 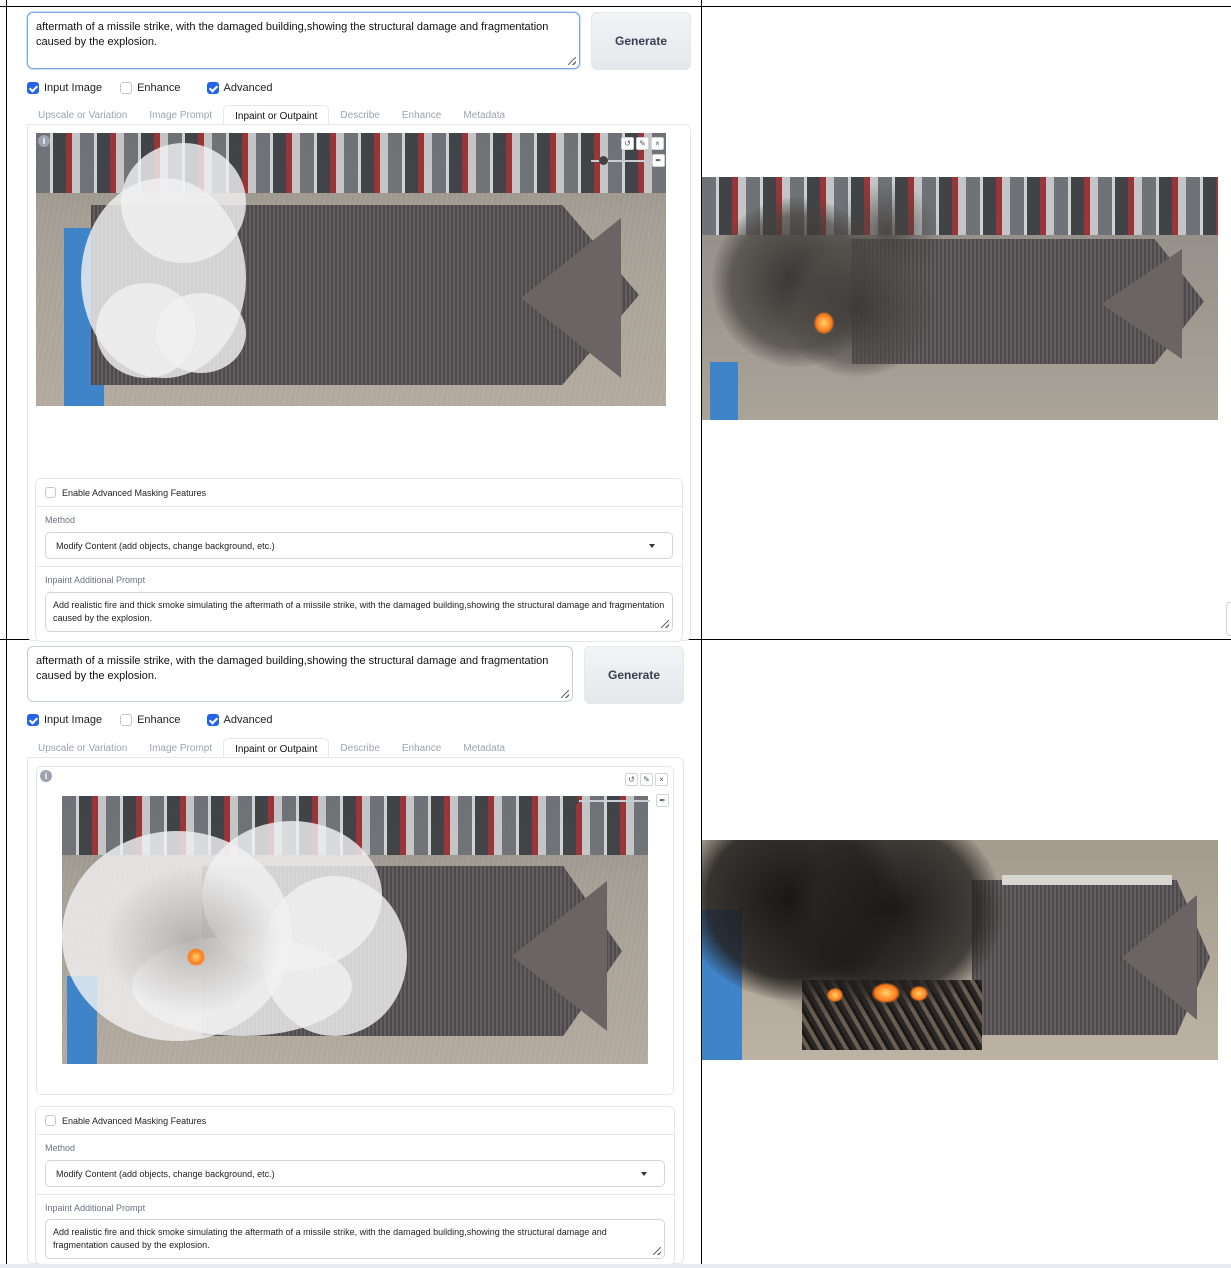 What do you see at coordinates (1228, 619) in the screenshot?
I see `scroll-handle` at bounding box center [1228, 619].